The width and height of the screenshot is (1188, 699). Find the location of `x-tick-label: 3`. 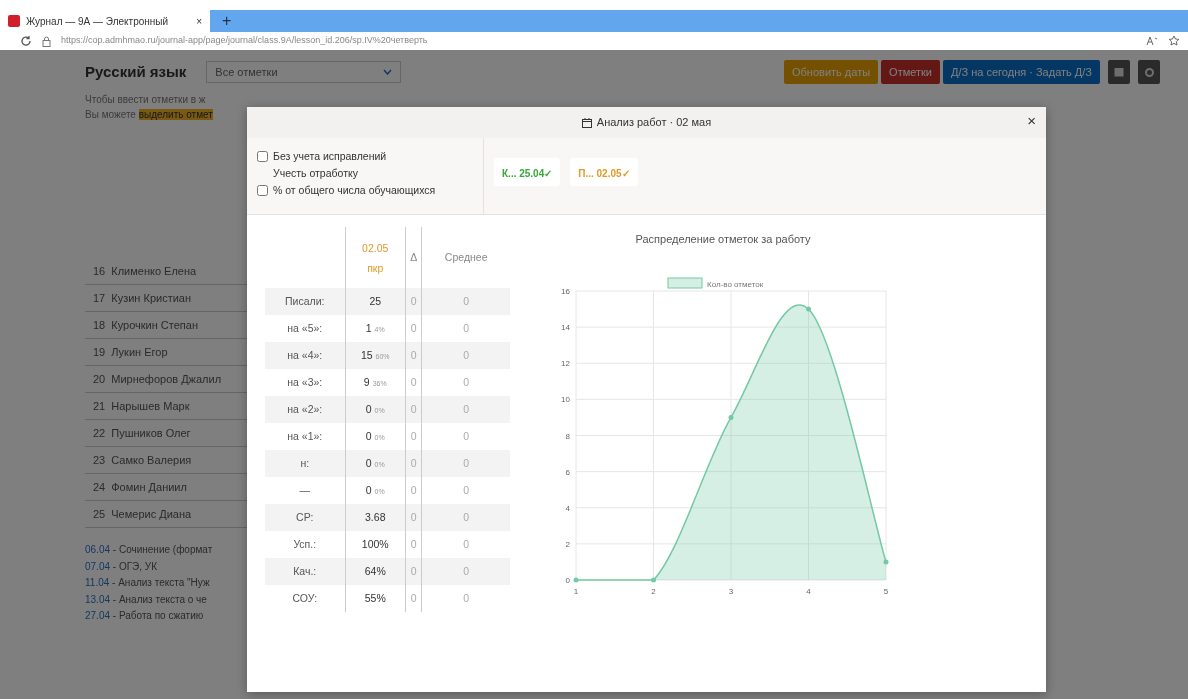

x-tick-label: 3 is located at coordinates (731, 591).